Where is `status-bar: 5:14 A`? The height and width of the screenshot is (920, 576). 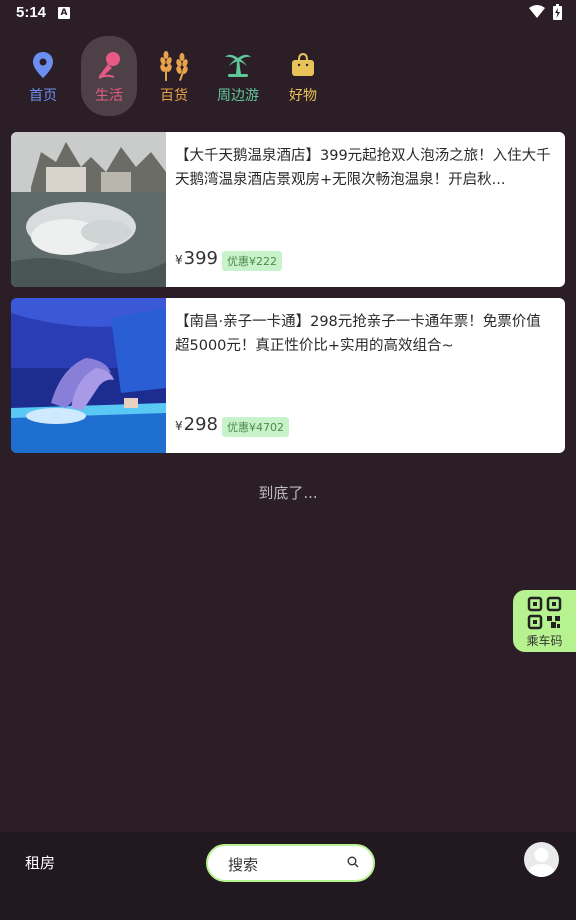
status-bar: 5:14 A is located at coordinates (288, 14).